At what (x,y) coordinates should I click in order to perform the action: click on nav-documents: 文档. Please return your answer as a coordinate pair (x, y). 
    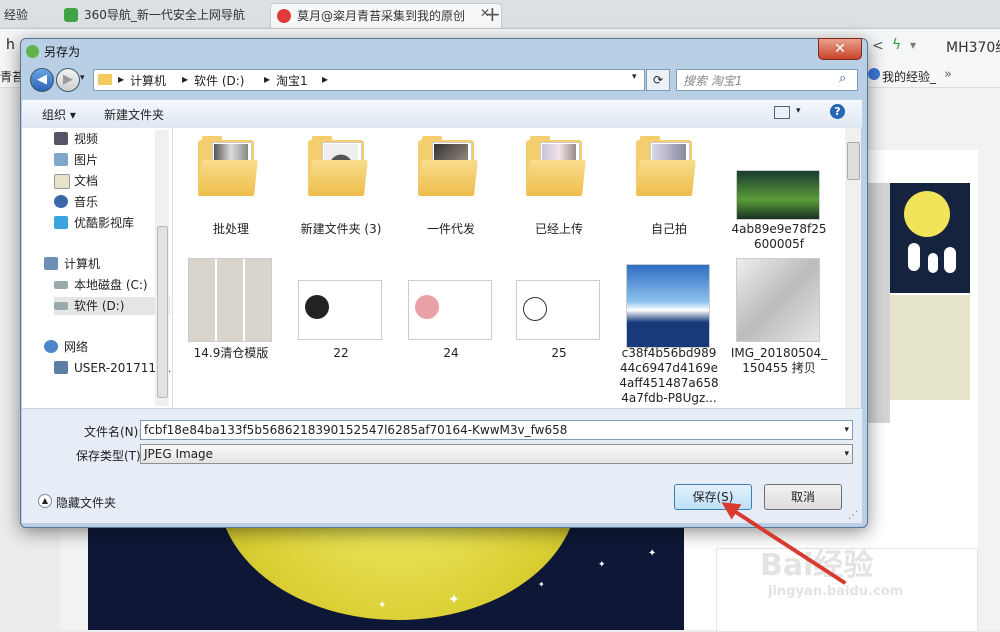
    Looking at the image, I should click on (76, 181).